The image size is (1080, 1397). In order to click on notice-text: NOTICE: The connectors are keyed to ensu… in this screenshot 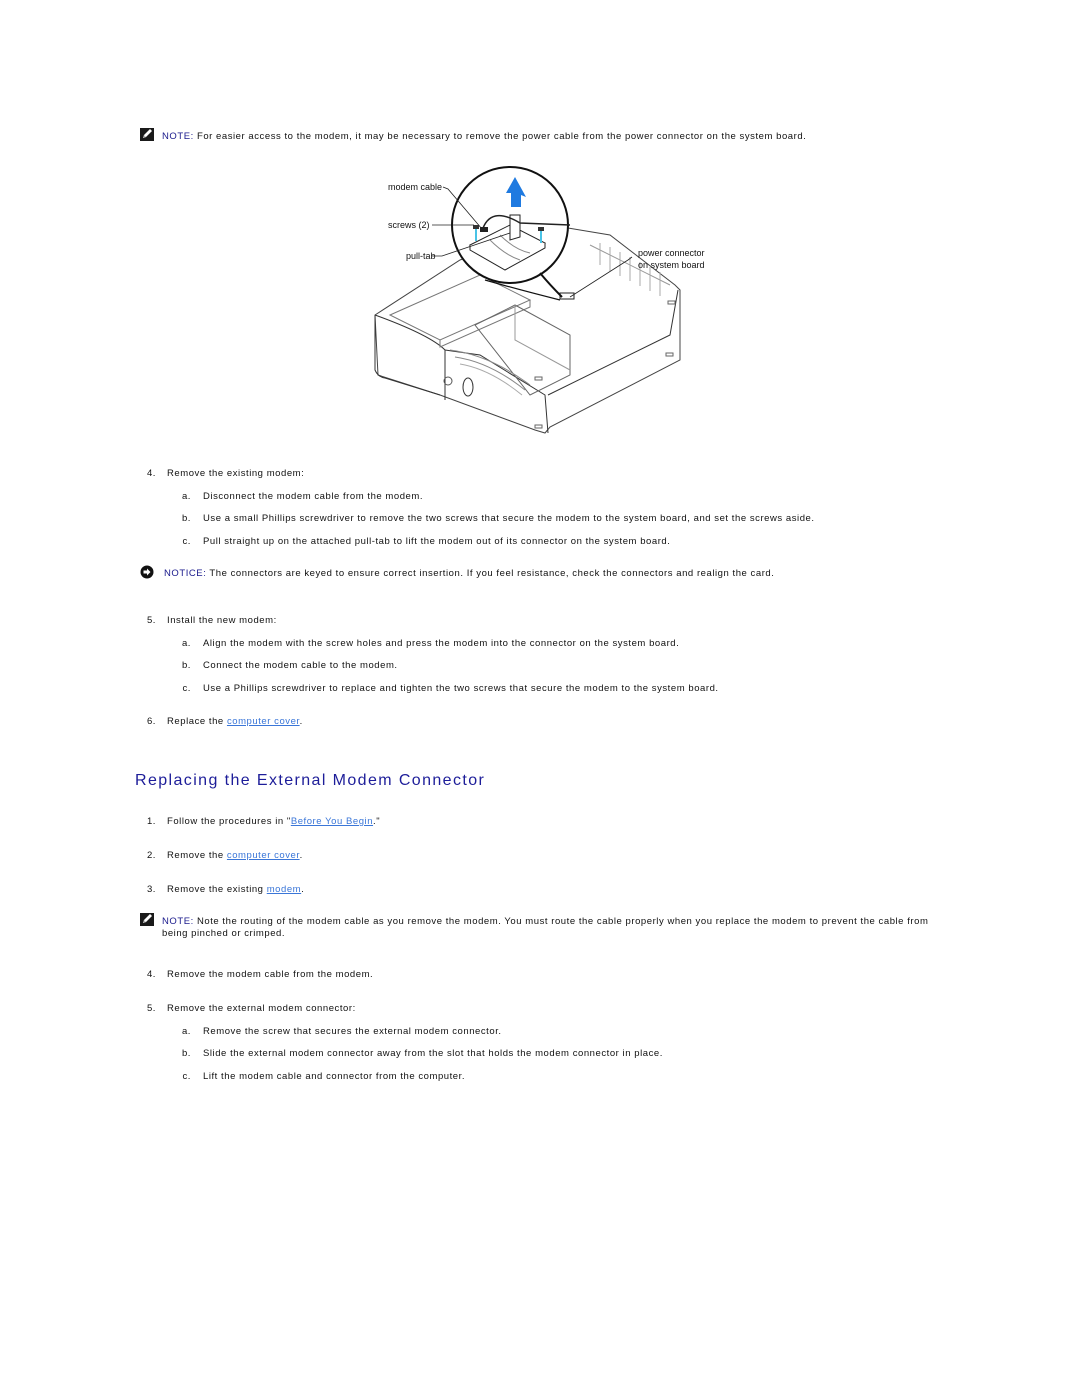, I will do `click(469, 574)`.